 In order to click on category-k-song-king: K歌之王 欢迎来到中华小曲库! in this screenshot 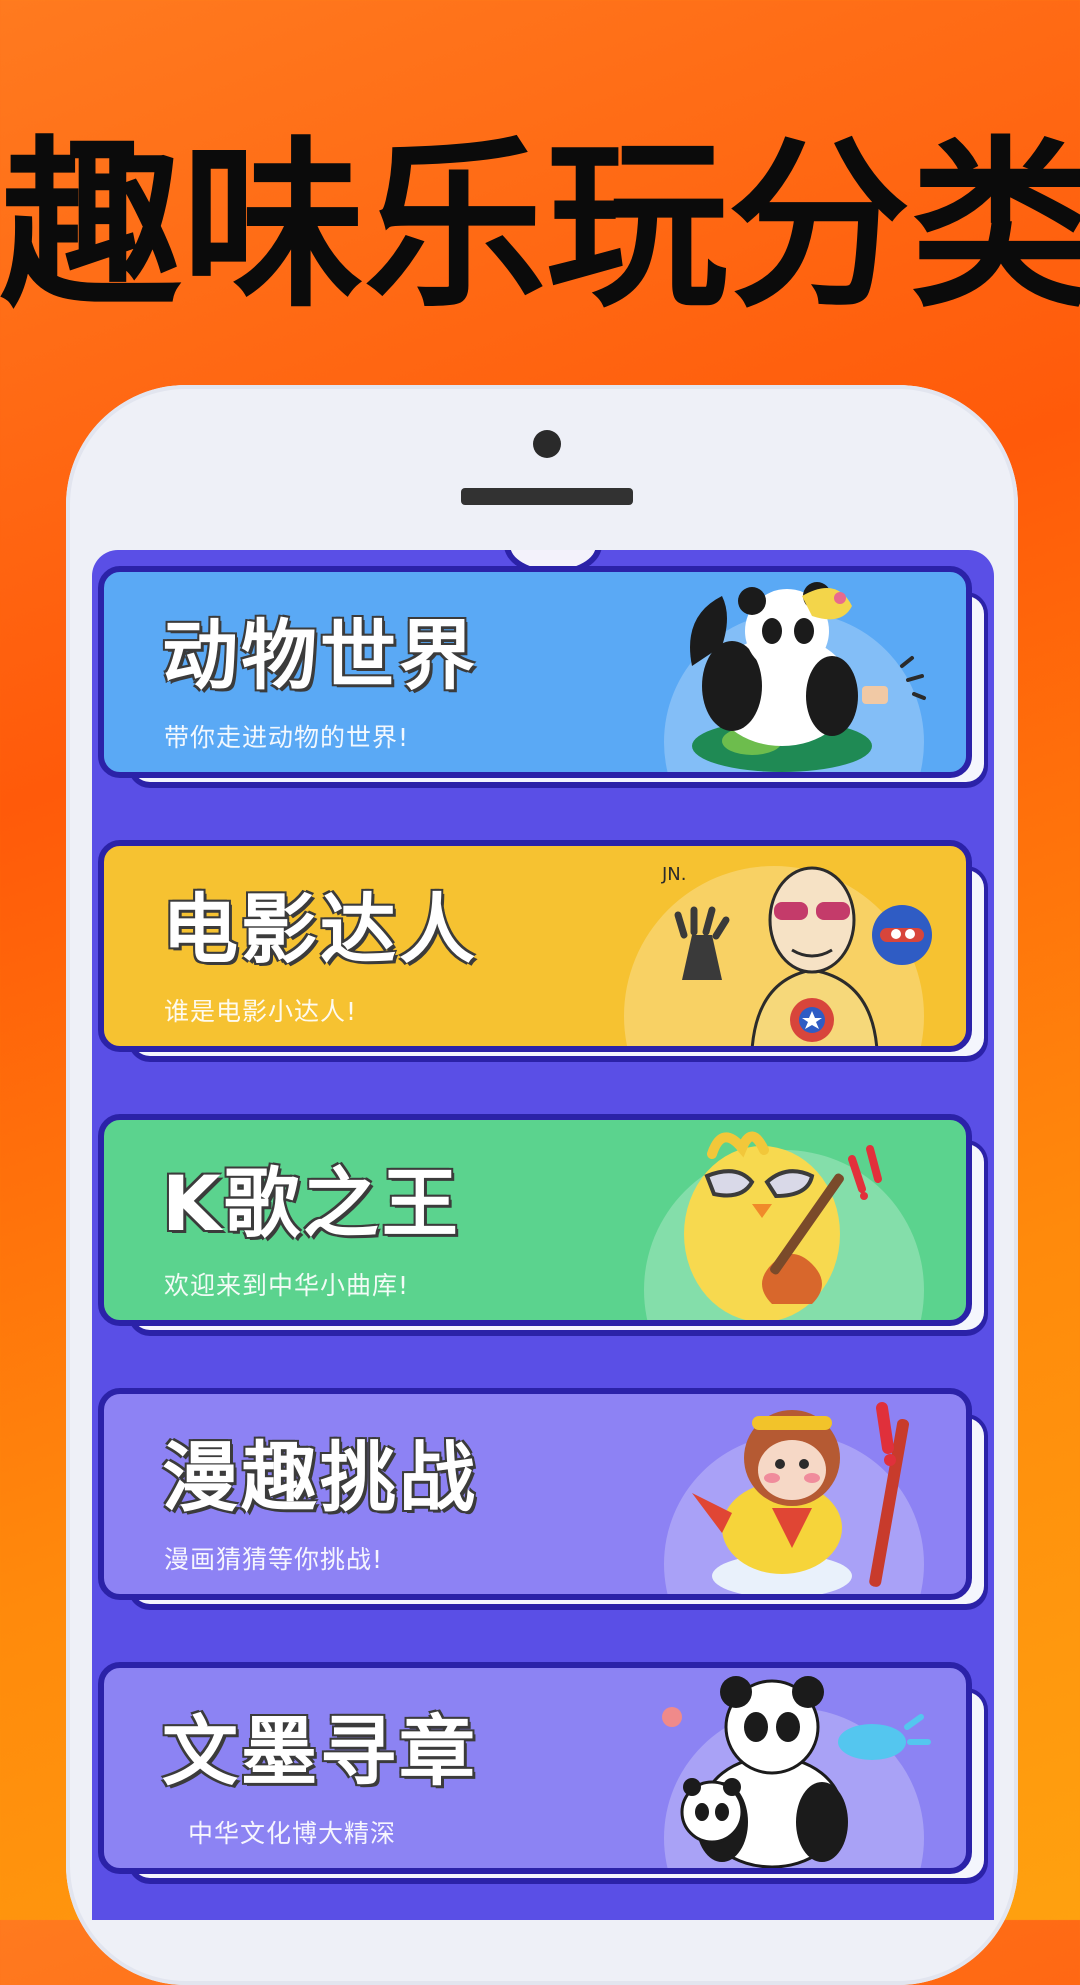, I will do `click(543, 1227)`.